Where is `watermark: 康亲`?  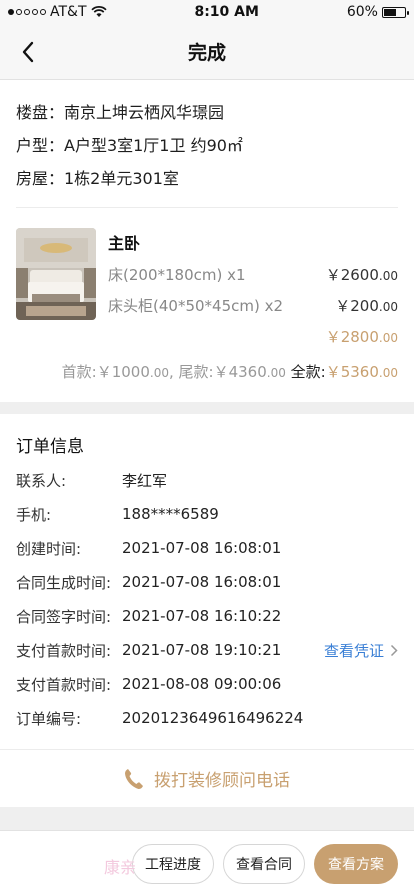 watermark: 康亲 is located at coordinates (120, 867).